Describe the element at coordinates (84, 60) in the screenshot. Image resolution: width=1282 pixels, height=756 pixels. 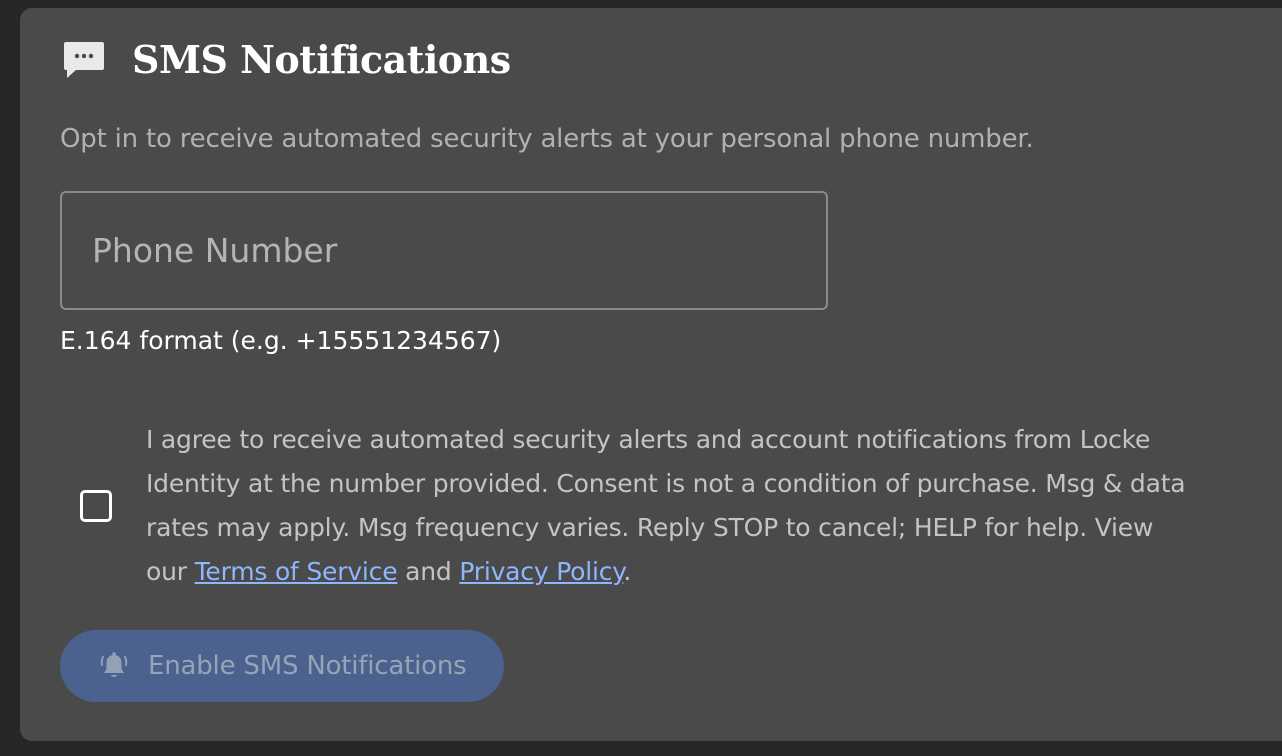
I see `chat-bubble-icon` at that location.